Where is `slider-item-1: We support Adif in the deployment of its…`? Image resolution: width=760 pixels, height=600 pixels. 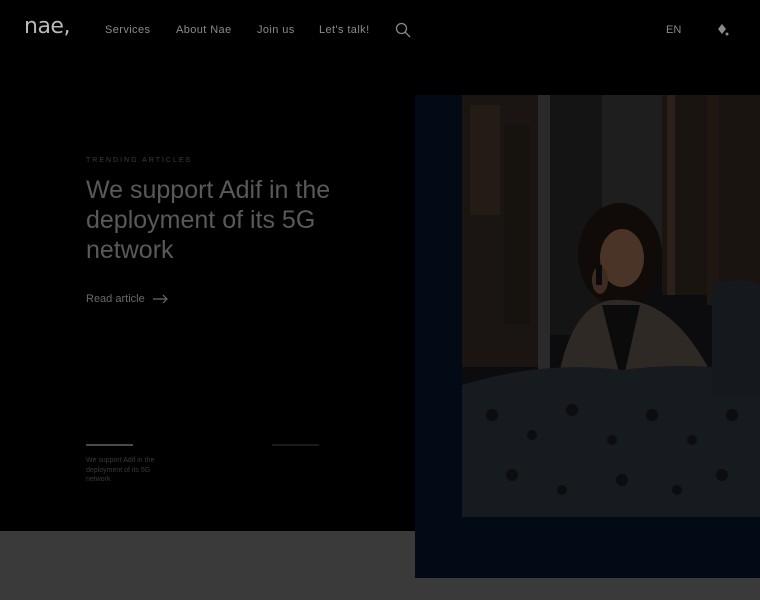 slider-item-1: We support Adif in the deployment of its… is located at coordinates (126, 464).